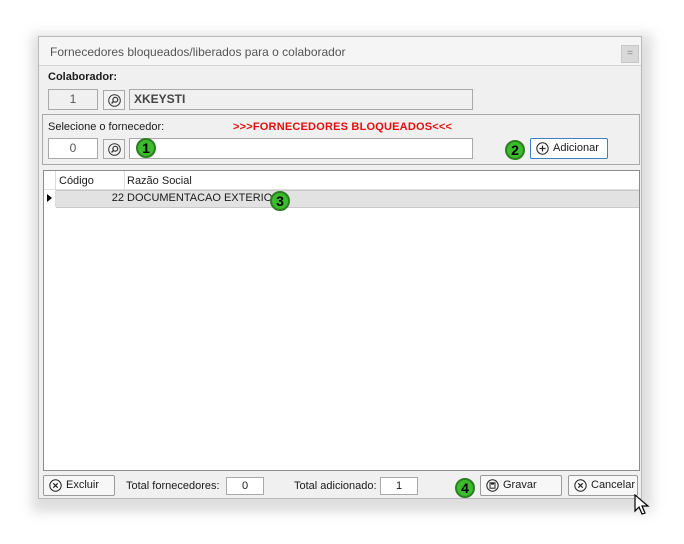  What do you see at coordinates (76, 181) in the screenshot?
I see `column-header-codigo: Código` at bounding box center [76, 181].